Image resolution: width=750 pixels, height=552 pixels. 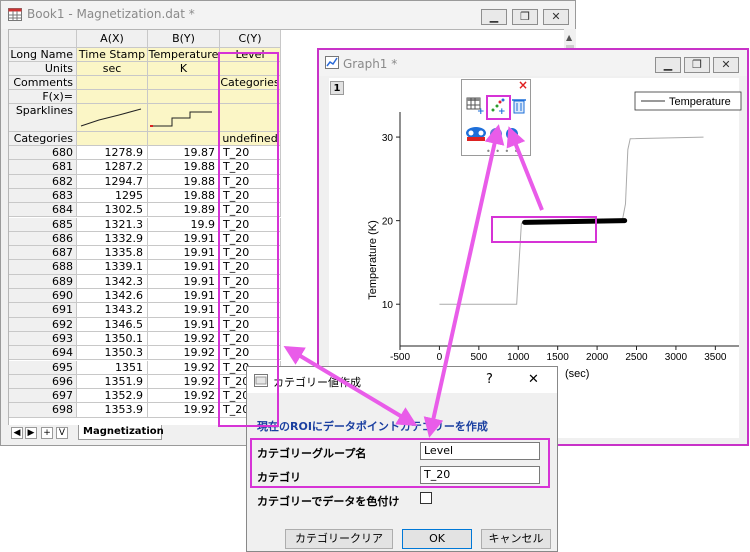 What do you see at coordinates (112, 181) in the screenshot?
I see `table-cell-a: 1294.7` at bounding box center [112, 181].